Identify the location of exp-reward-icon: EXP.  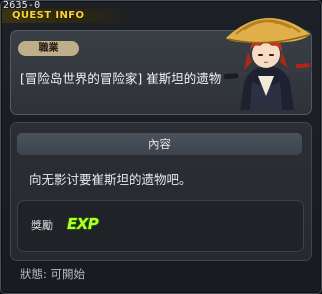
(83, 224).